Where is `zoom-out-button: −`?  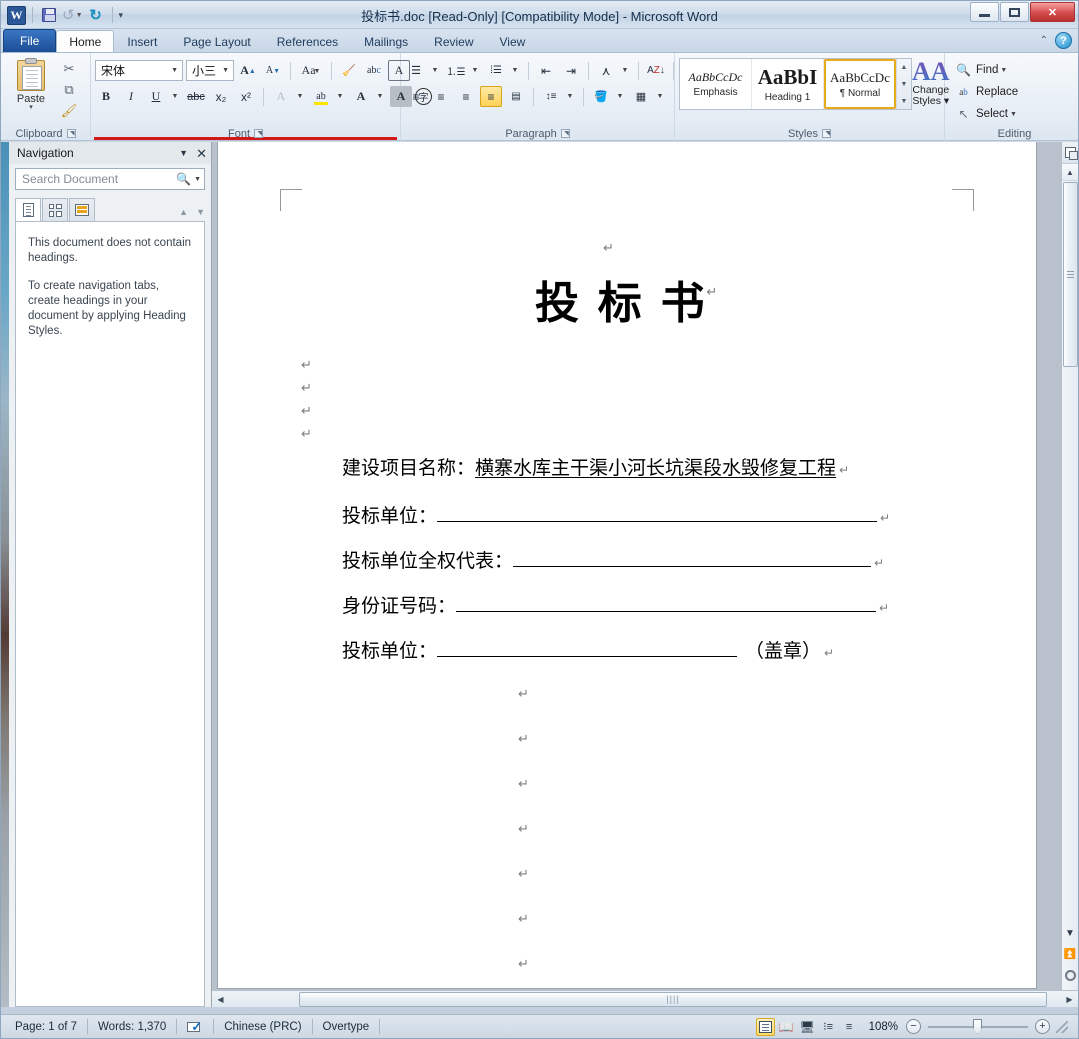 zoom-out-button: − is located at coordinates (913, 1026).